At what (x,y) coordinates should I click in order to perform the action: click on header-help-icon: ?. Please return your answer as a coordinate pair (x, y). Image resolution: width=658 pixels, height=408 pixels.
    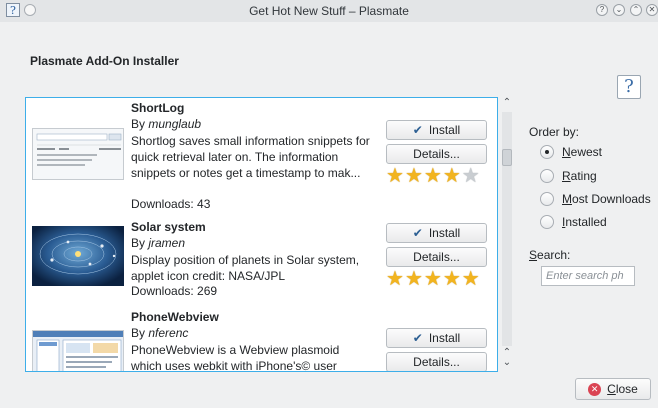
    Looking at the image, I should click on (629, 87).